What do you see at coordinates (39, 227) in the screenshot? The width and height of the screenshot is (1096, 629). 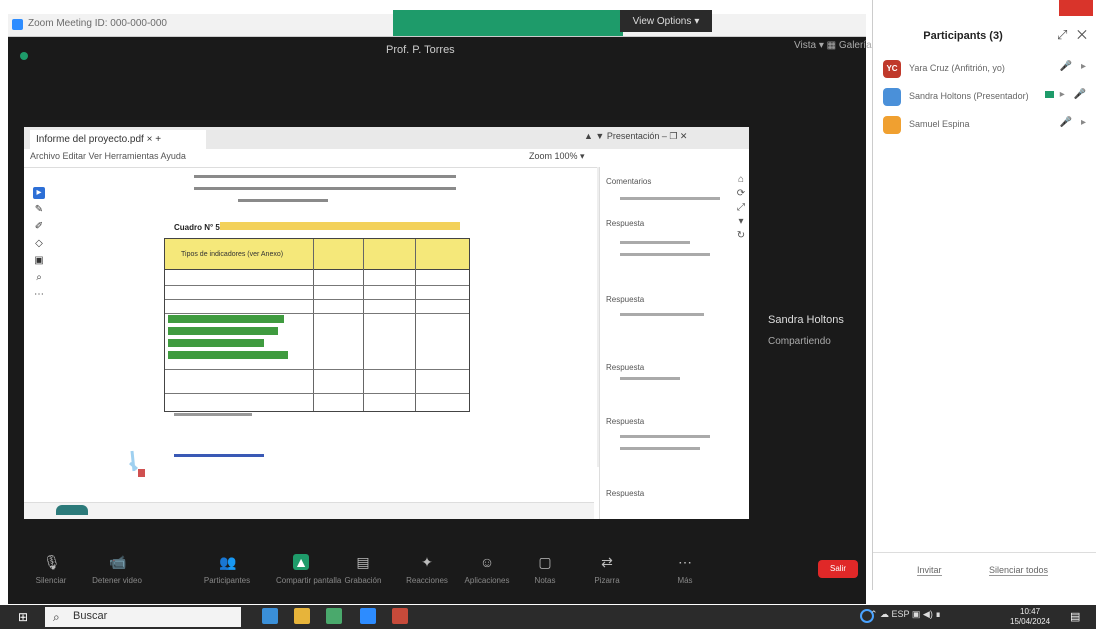 I see `pen-tool-icon: ✐` at bounding box center [39, 227].